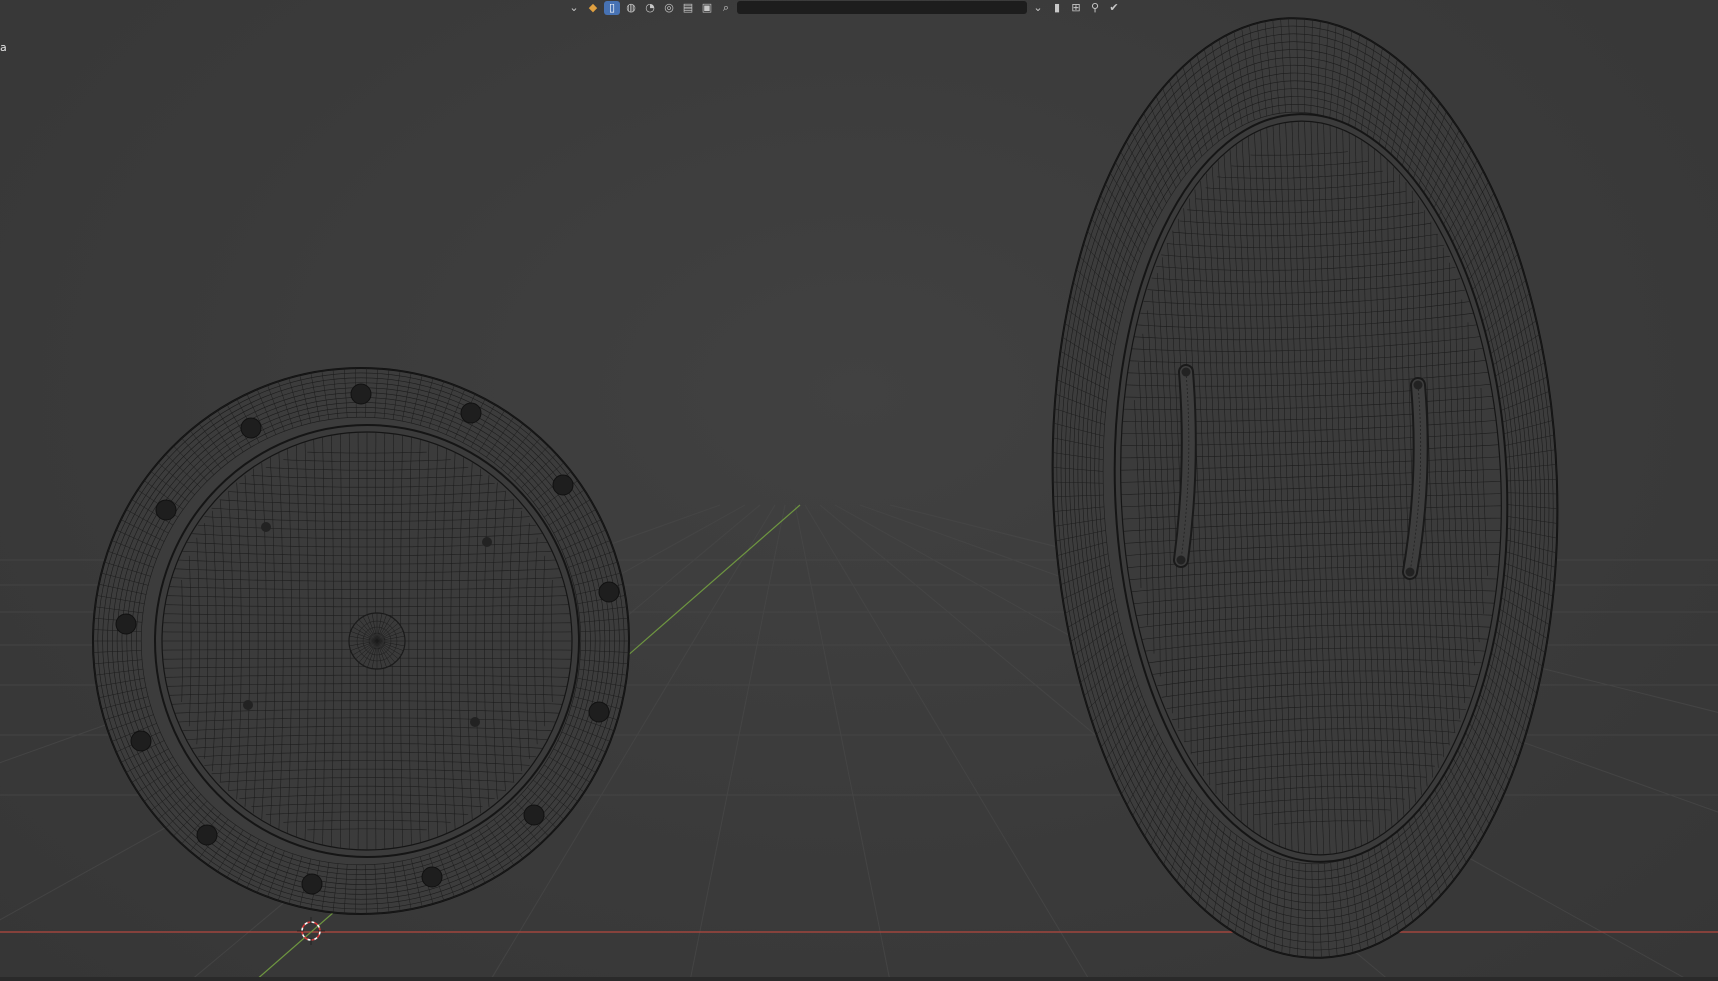 This screenshot has height=981, width=1718. What do you see at coordinates (1038, 8) in the screenshot?
I see `filter-icon: ⌄` at bounding box center [1038, 8].